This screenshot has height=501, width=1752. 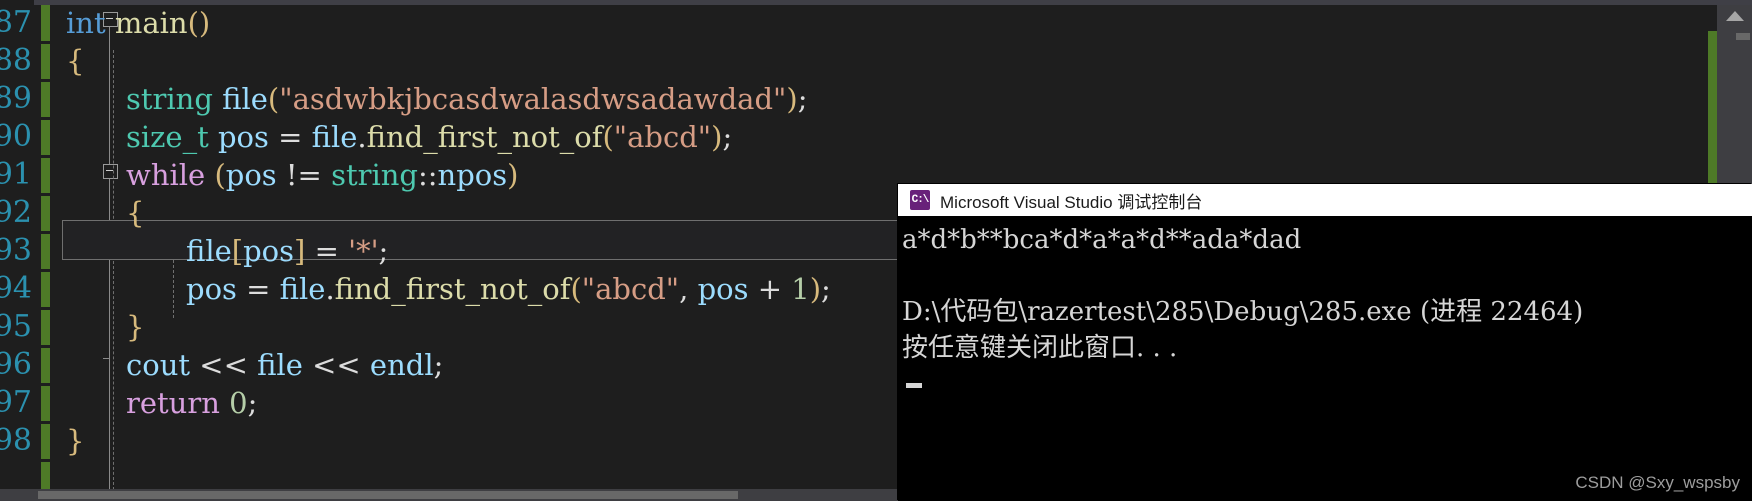 I want to click on line-number: 88, so click(x=16, y=60).